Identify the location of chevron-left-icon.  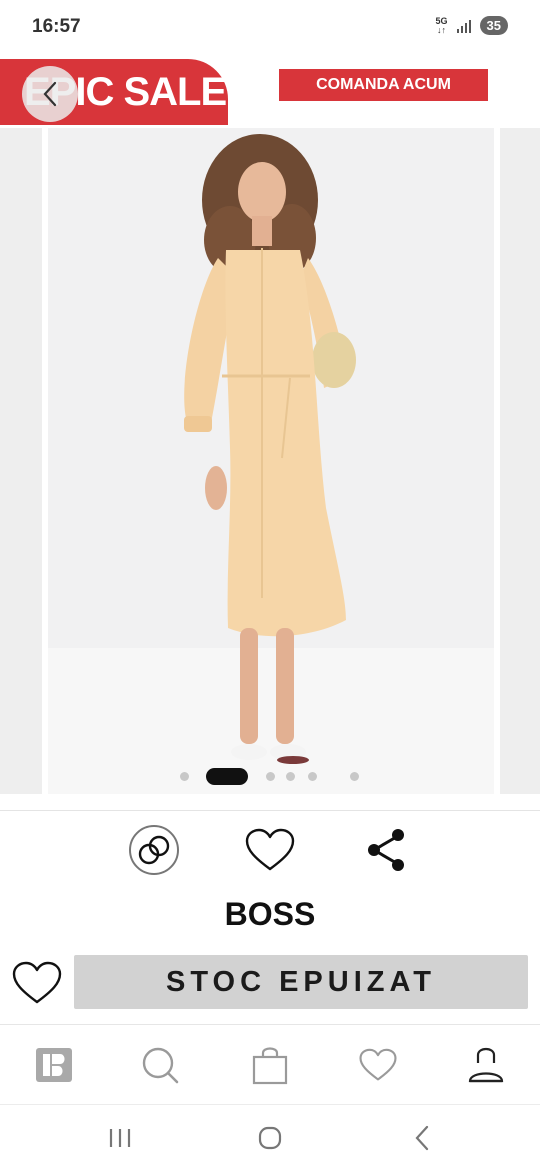
(50, 94).